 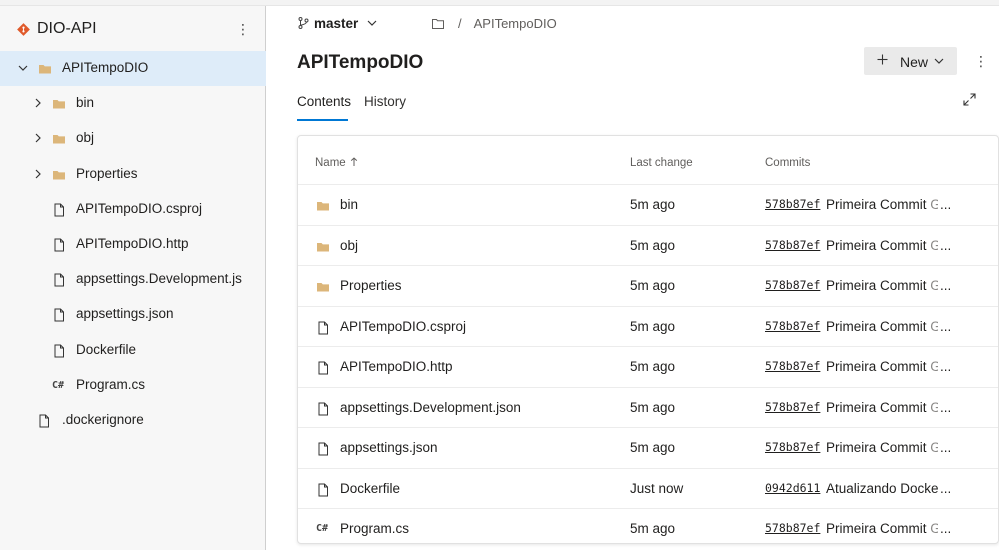 I want to click on commit-hash-link: 0942d611, so click(x=792, y=488).